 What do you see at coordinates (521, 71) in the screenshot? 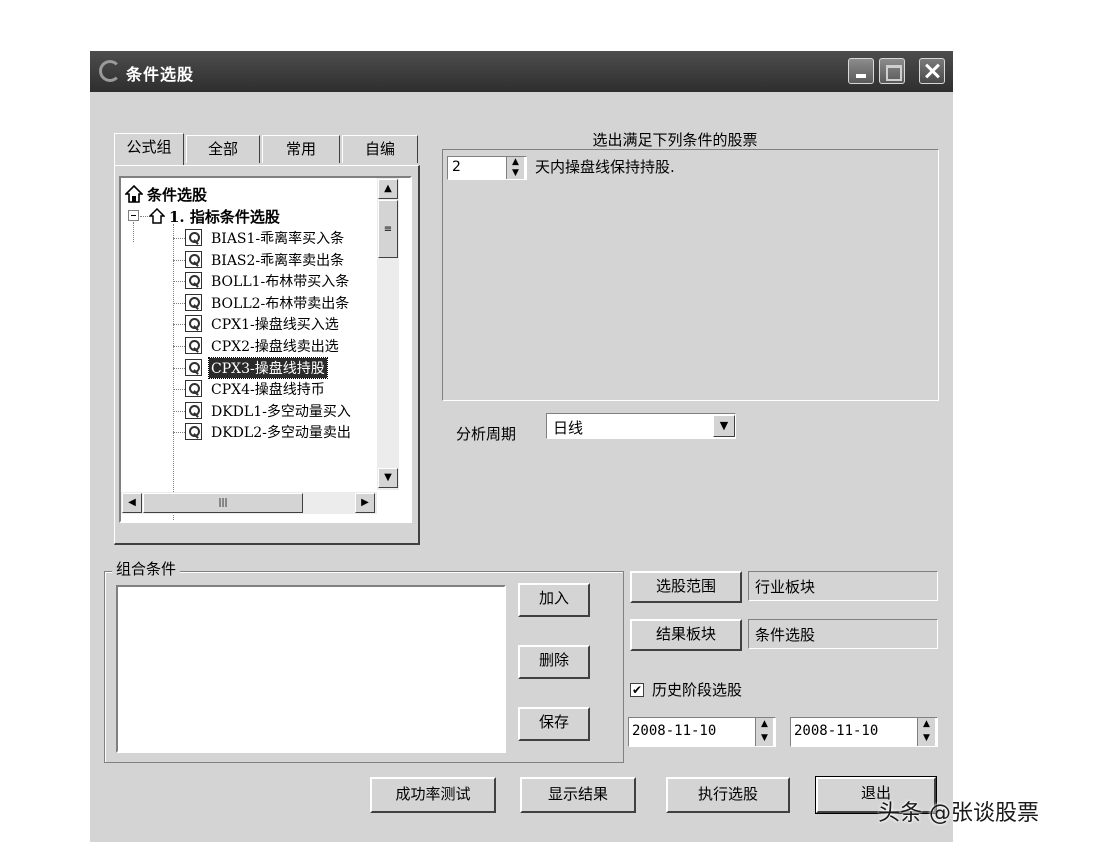
I see `title-bar: 条件选股` at bounding box center [521, 71].